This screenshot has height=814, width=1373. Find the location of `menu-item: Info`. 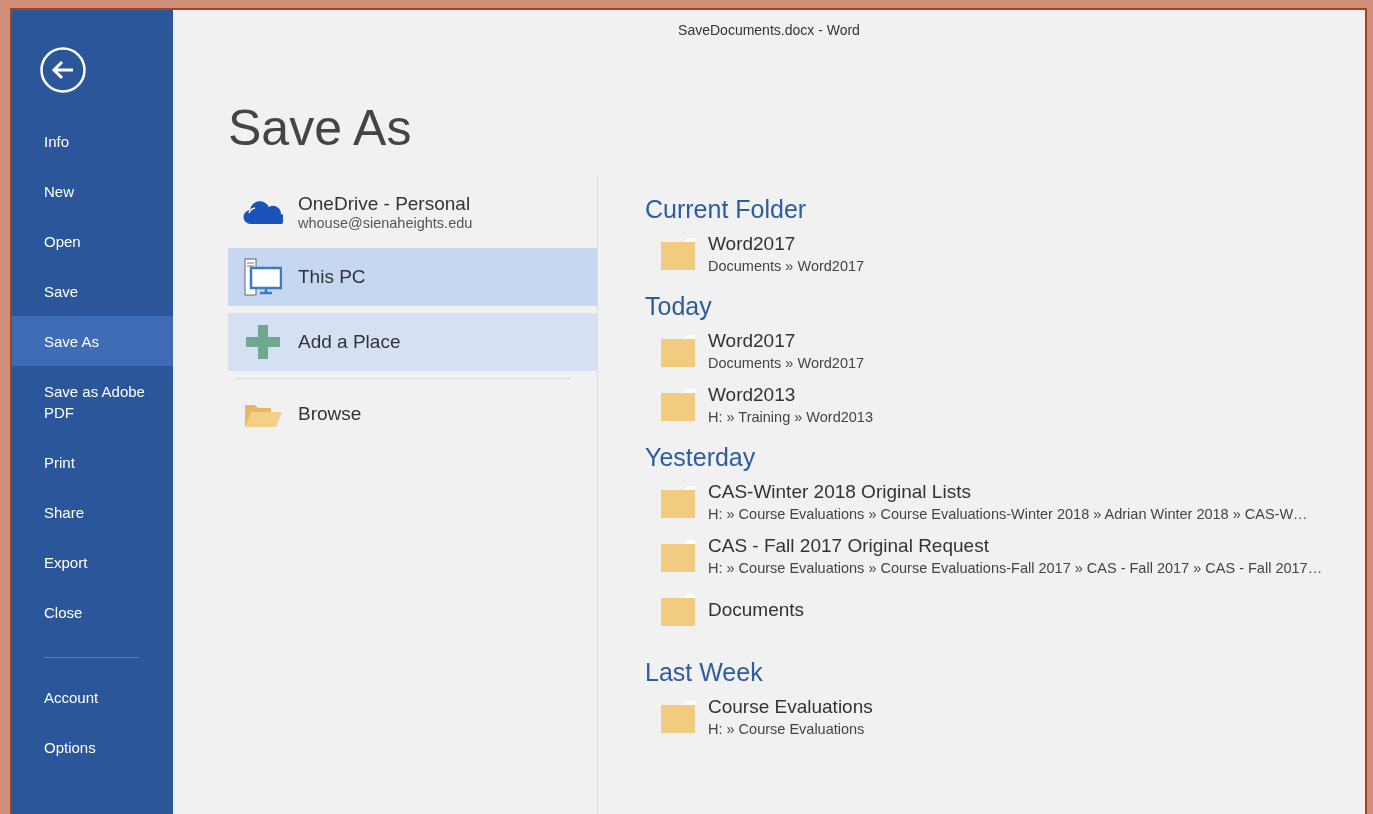

menu-item: Info is located at coordinates (92, 141).